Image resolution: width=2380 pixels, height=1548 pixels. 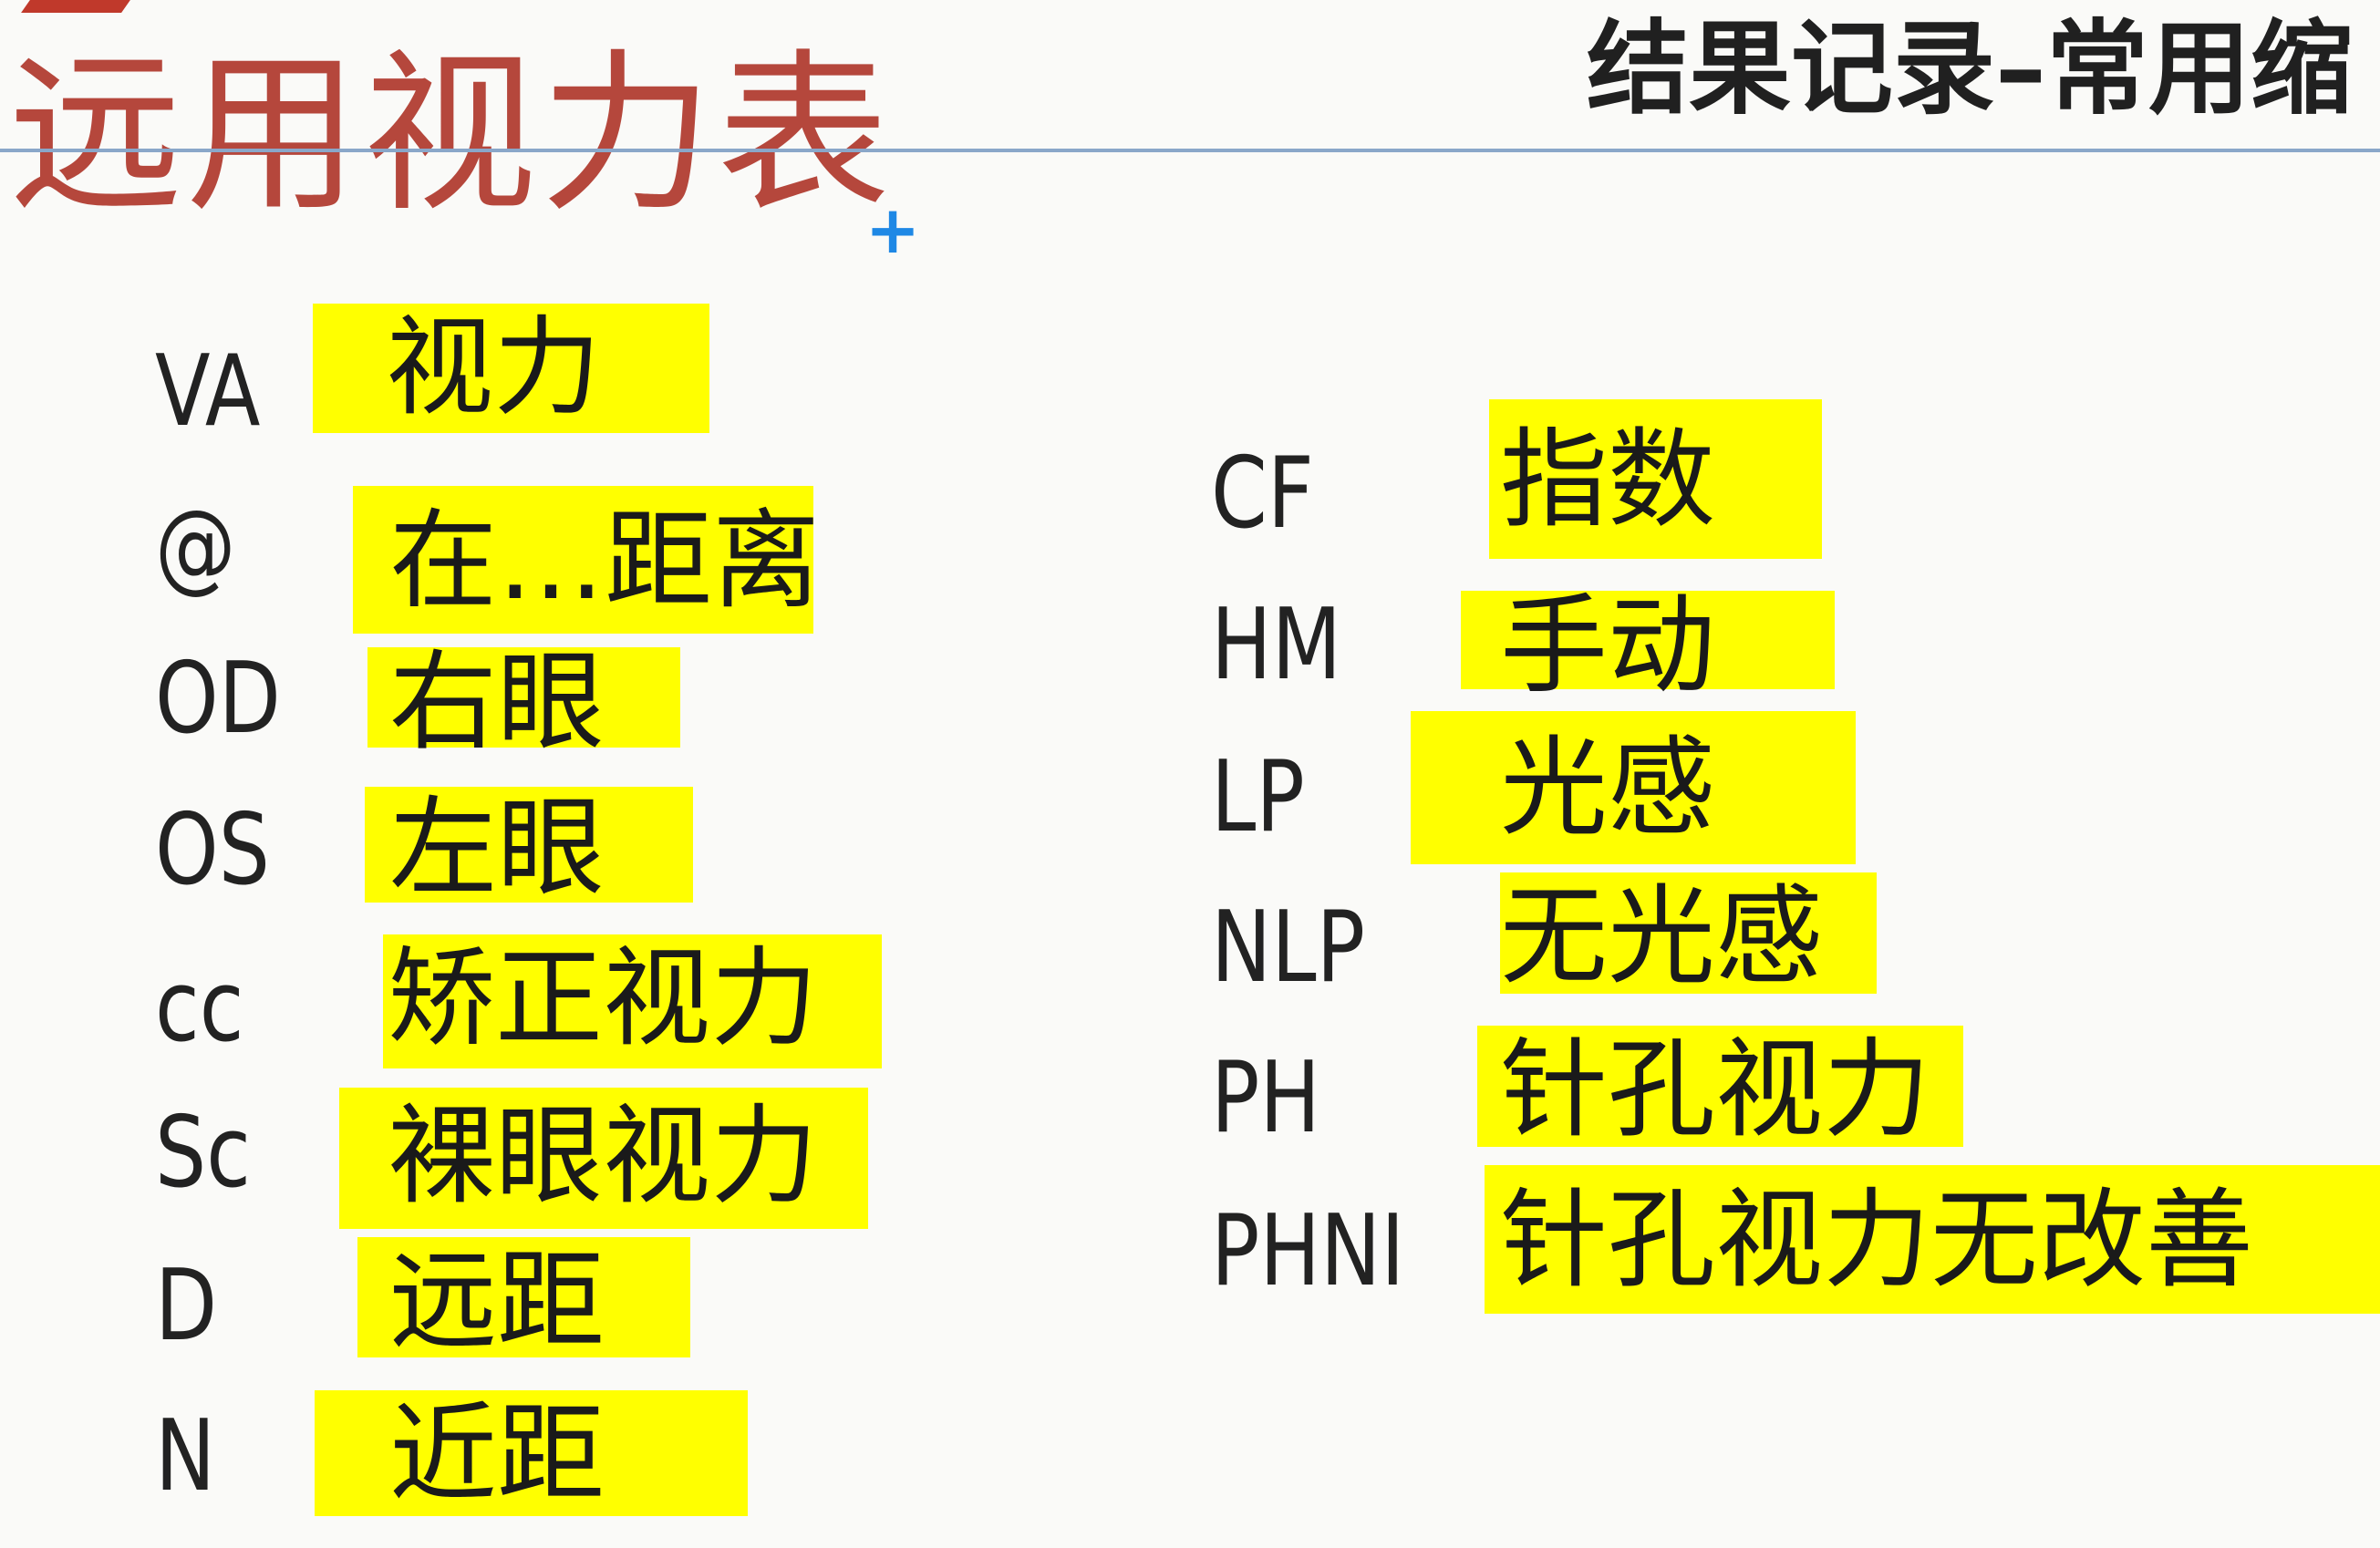 I want to click on term-meaning: 近距, so click(x=532, y=1453).